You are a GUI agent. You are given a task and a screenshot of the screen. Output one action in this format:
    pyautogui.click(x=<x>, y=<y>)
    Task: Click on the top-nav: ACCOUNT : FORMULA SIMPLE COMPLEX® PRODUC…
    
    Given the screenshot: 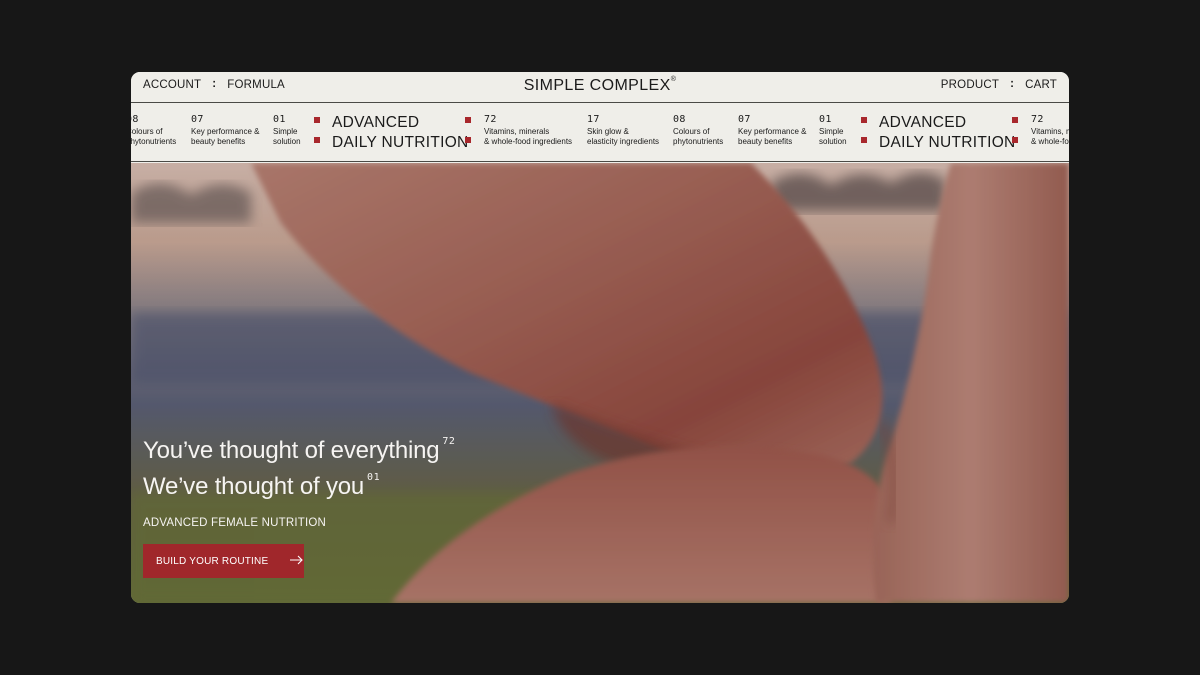 What is the action you would take?
    pyautogui.click(x=600, y=87)
    